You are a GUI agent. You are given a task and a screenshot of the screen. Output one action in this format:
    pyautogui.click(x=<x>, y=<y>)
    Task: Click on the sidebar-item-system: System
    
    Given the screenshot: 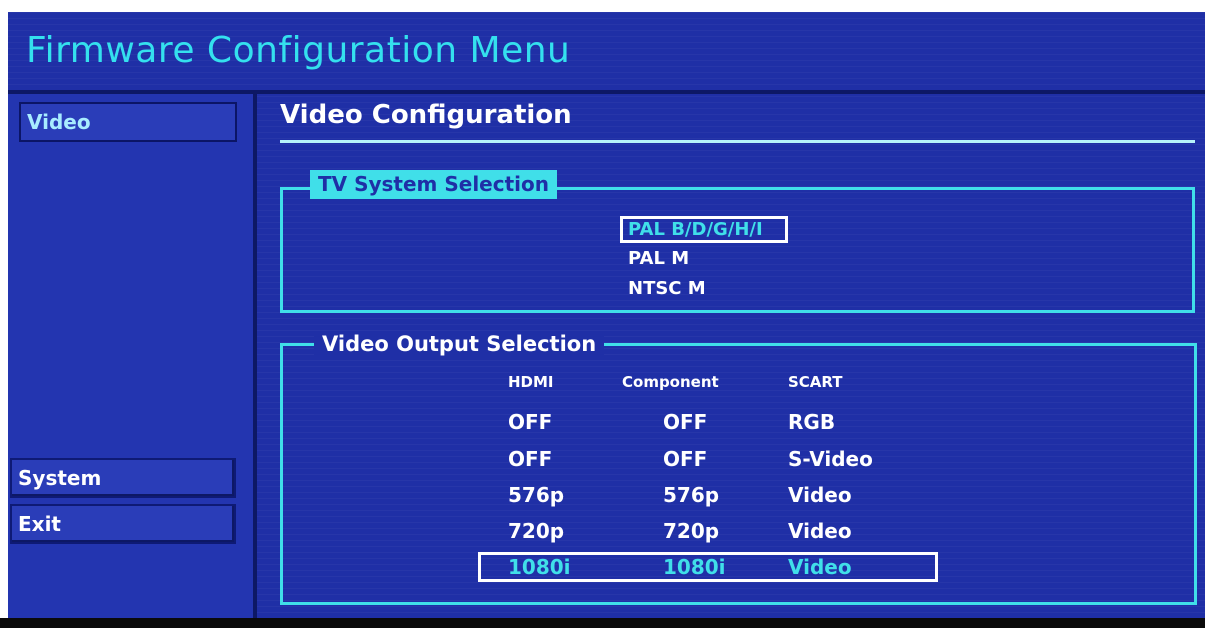 What is the action you would take?
    pyautogui.click(x=123, y=478)
    